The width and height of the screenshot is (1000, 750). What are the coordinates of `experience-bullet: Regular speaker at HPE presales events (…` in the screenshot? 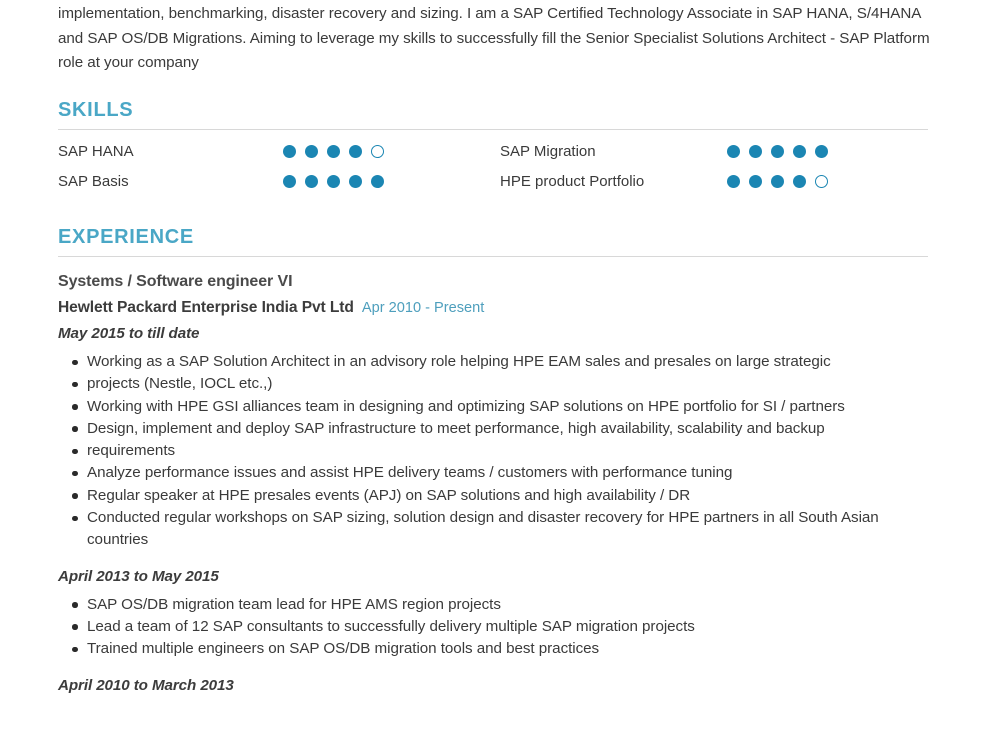 It's located at (494, 496).